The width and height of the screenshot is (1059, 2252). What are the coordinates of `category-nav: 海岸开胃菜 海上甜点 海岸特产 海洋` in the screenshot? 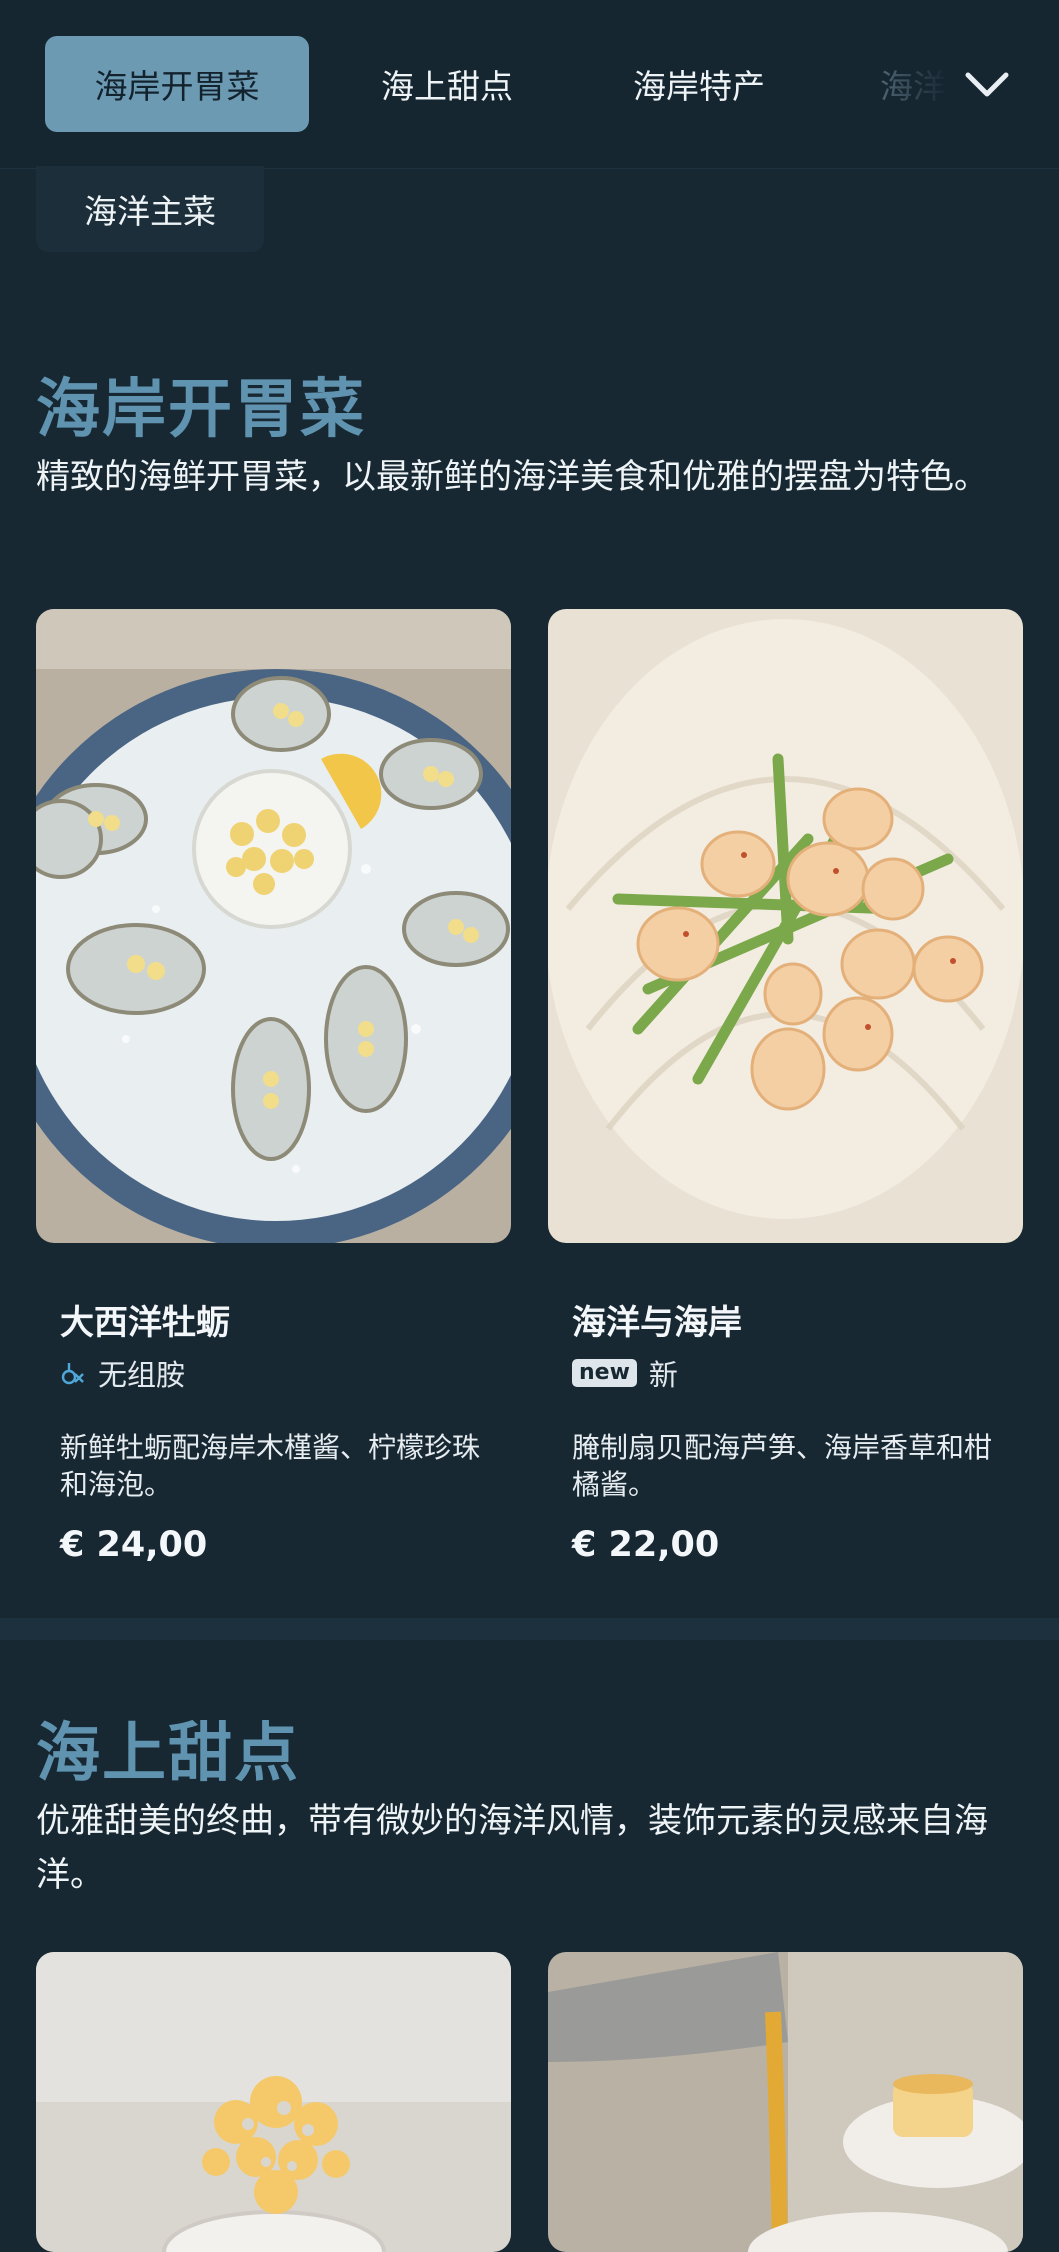 It's located at (529, 84).